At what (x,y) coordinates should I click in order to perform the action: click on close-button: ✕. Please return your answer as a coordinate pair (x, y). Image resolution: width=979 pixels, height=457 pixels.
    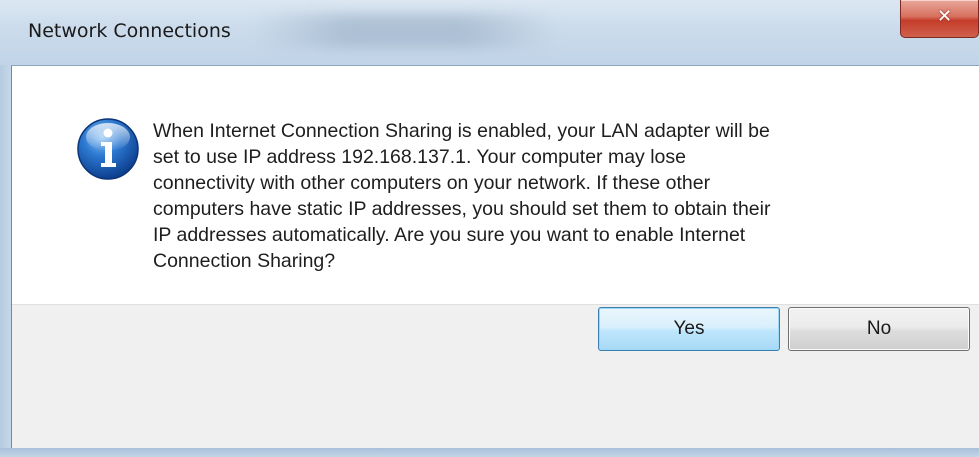
    Looking at the image, I should click on (939, 19).